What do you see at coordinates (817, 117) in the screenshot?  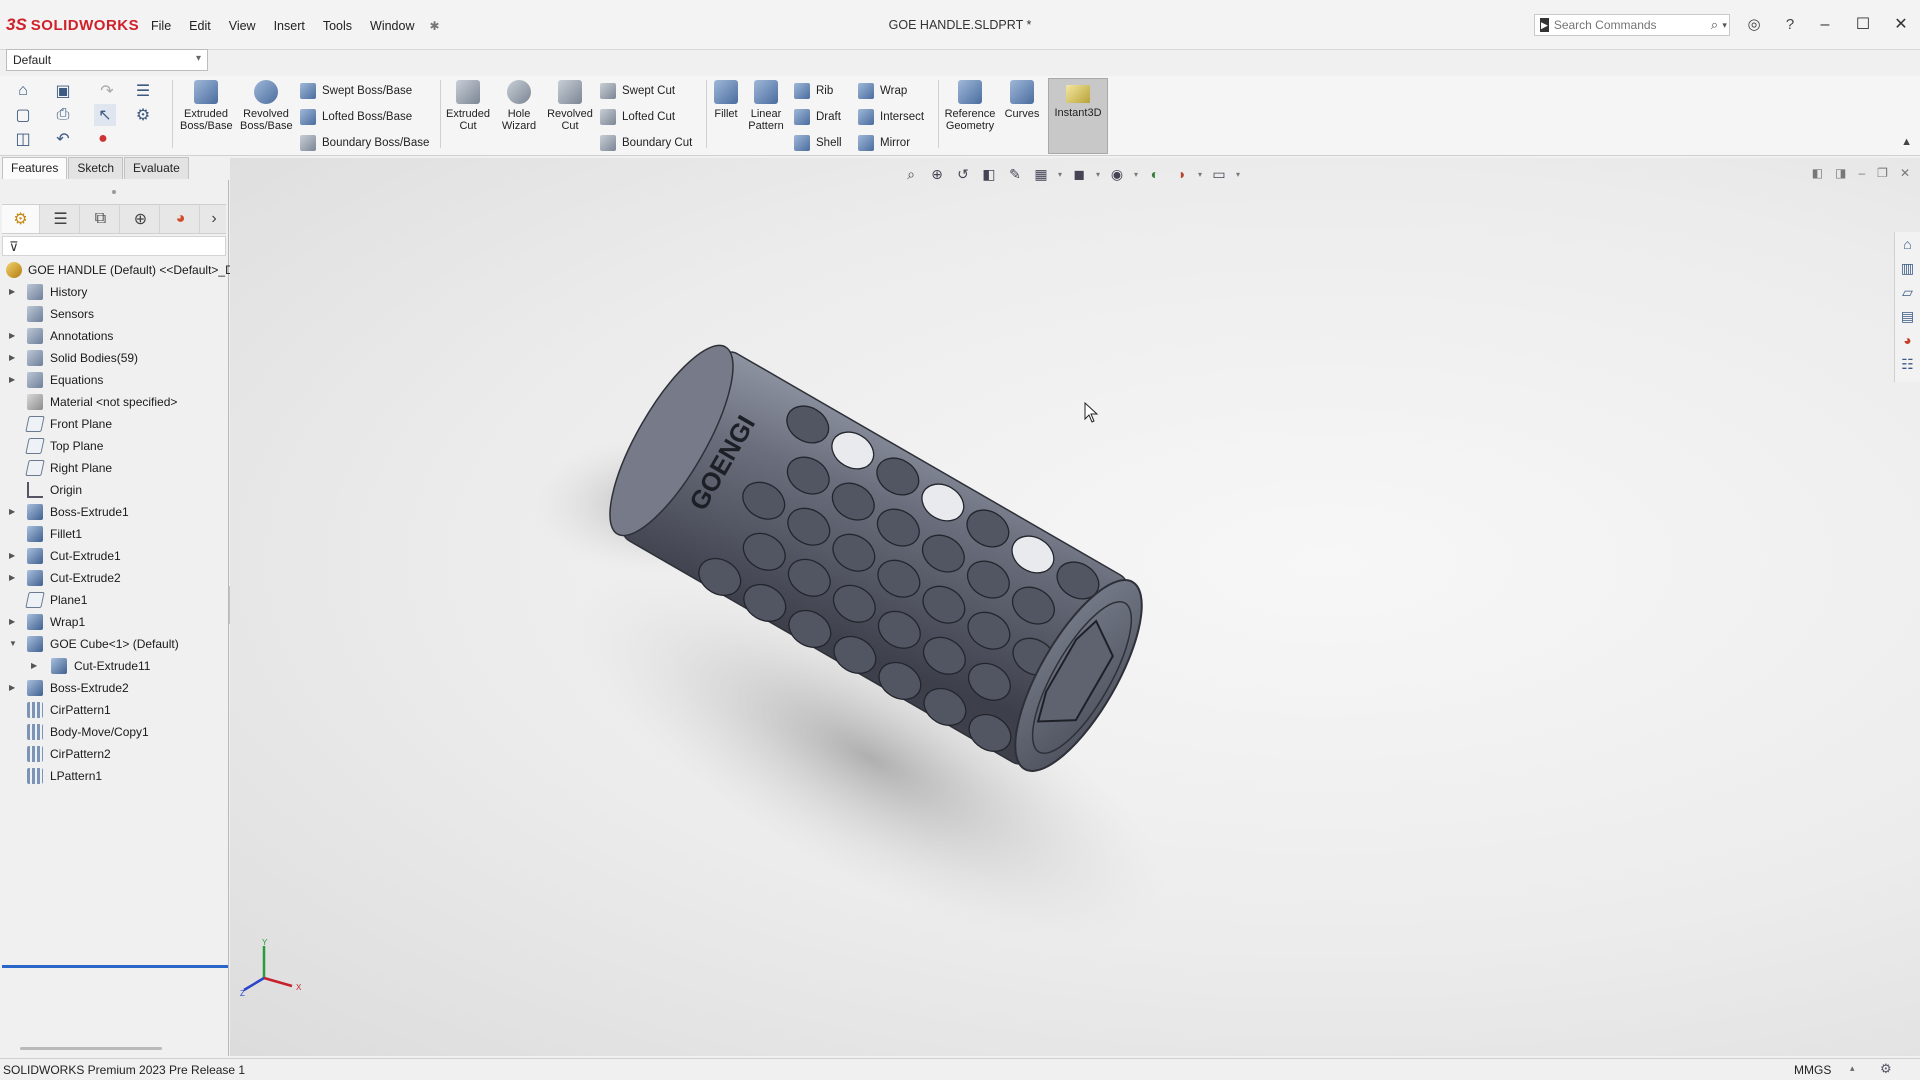 I see `draft-button: Draft` at bounding box center [817, 117].